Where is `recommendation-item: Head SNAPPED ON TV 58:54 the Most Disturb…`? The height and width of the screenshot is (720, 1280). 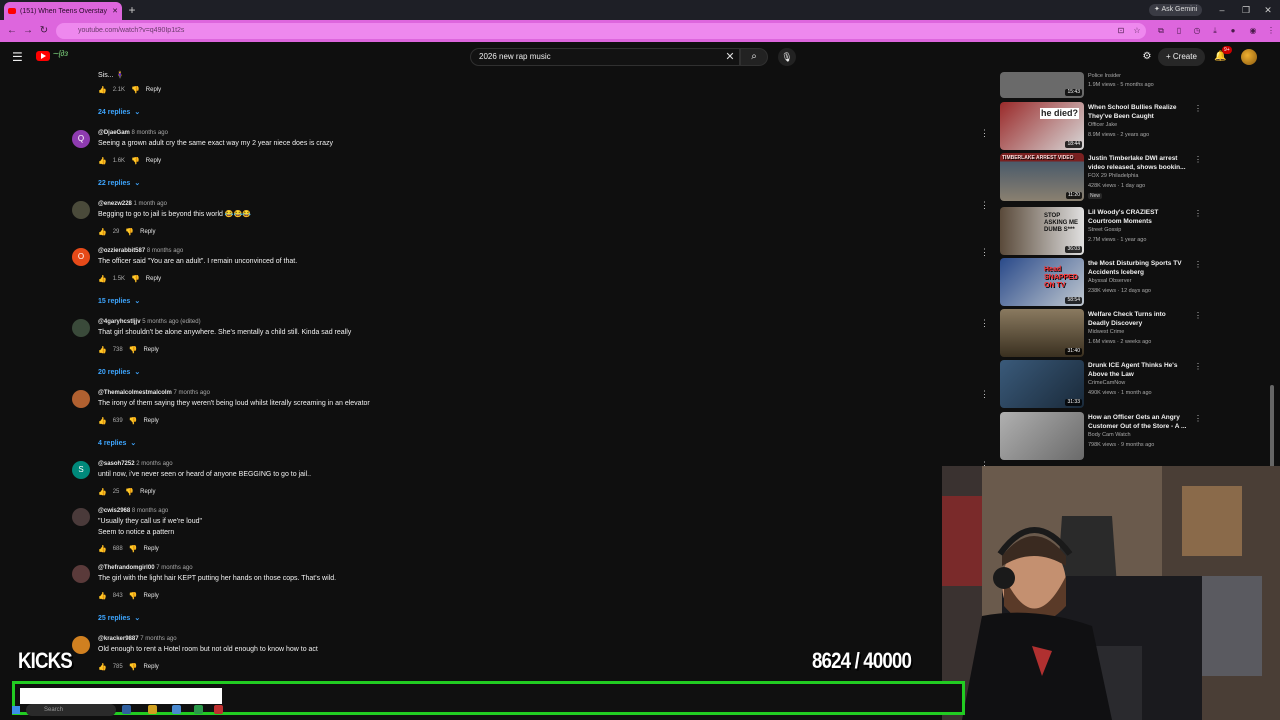 recommendation-item: Head SNAPPED ON TV 58:54 the Most Disturb… is located at coordinates (1102, 282).